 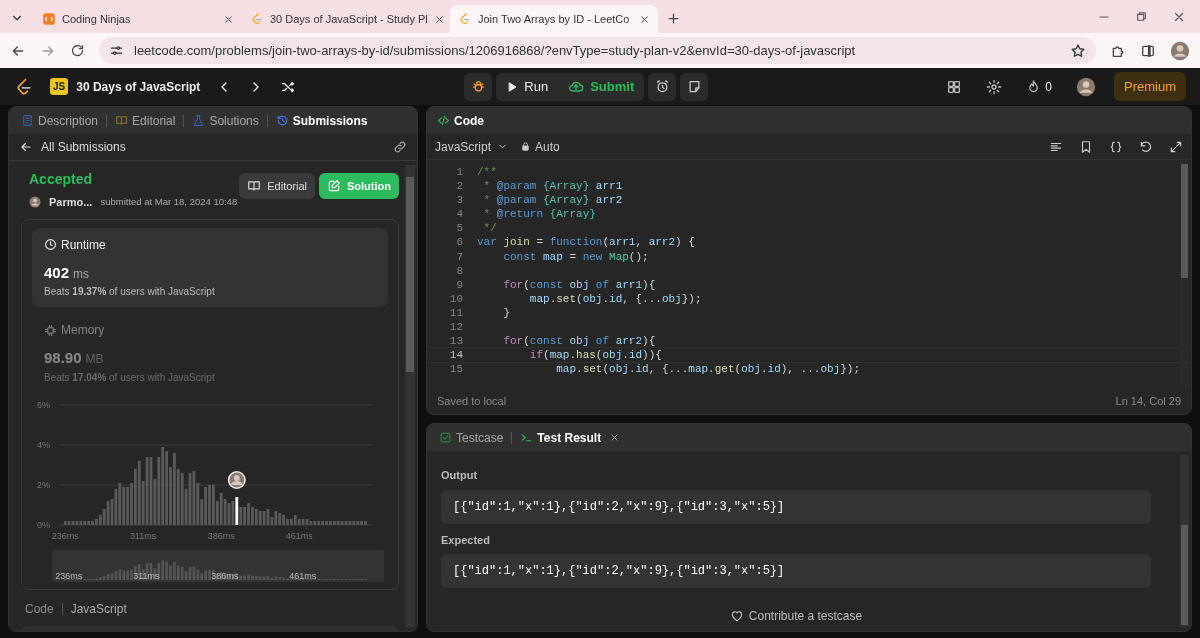 I want to click on layout-icon, so click(x=954, y=86).